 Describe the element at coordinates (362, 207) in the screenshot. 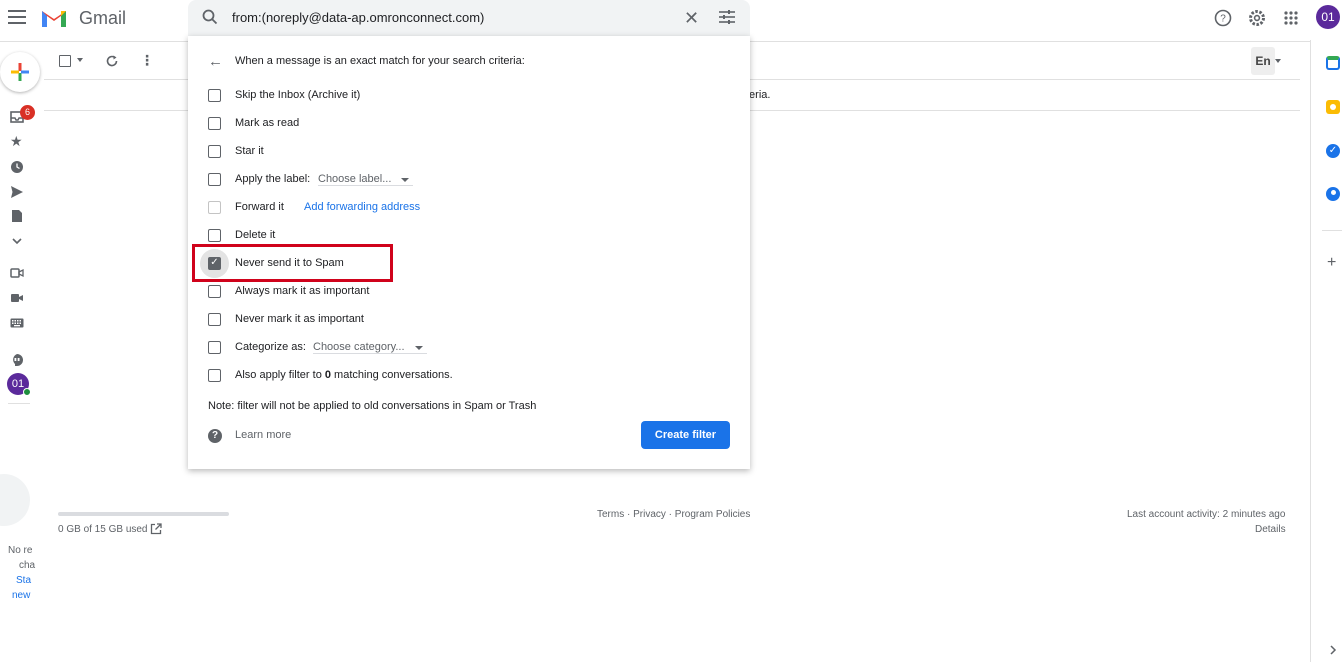

I see `add-forwarding-address-link: Add forwarding address` at that location.